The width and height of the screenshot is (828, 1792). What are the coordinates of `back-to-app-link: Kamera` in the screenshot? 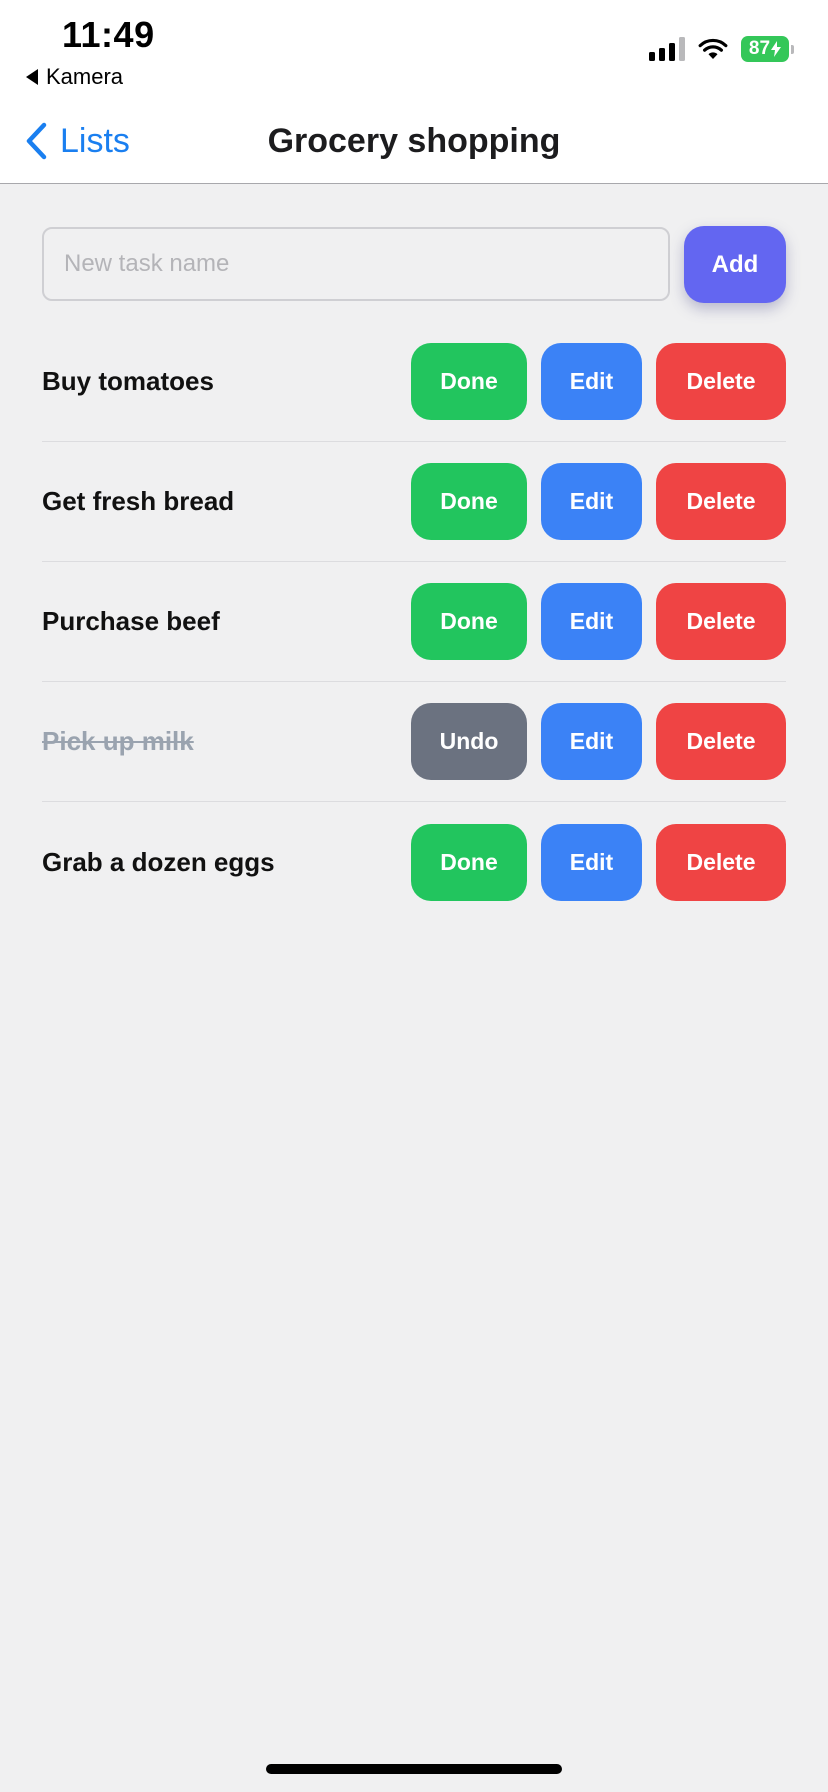 It's located at (74, 77).